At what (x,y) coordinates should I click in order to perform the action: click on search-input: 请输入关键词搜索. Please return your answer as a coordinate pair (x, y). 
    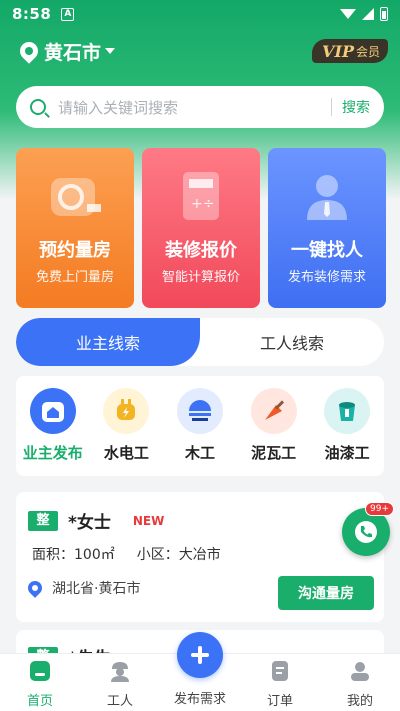
    Looking at the image, I should click on (194, 107).